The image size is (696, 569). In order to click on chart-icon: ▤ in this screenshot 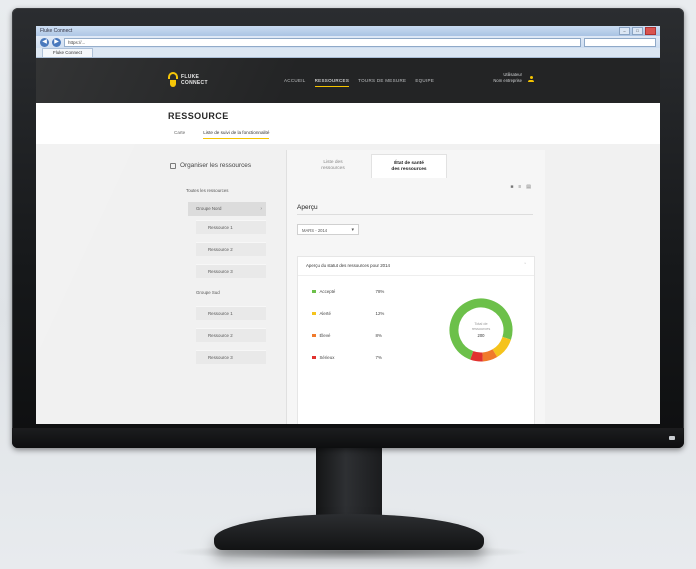, I will do `click(528, 187)`.